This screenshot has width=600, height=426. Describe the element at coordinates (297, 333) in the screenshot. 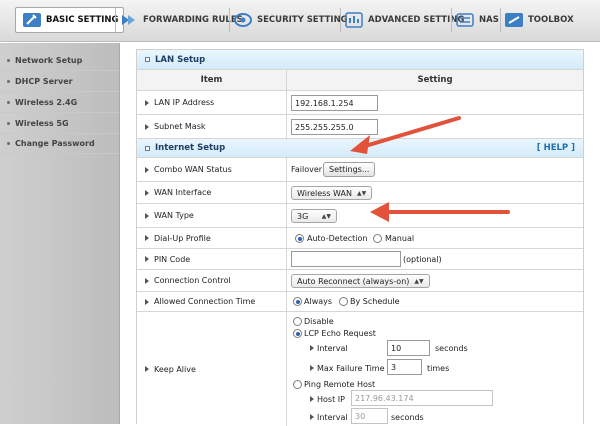

I see `keepalive-lcp-radio` at that location.